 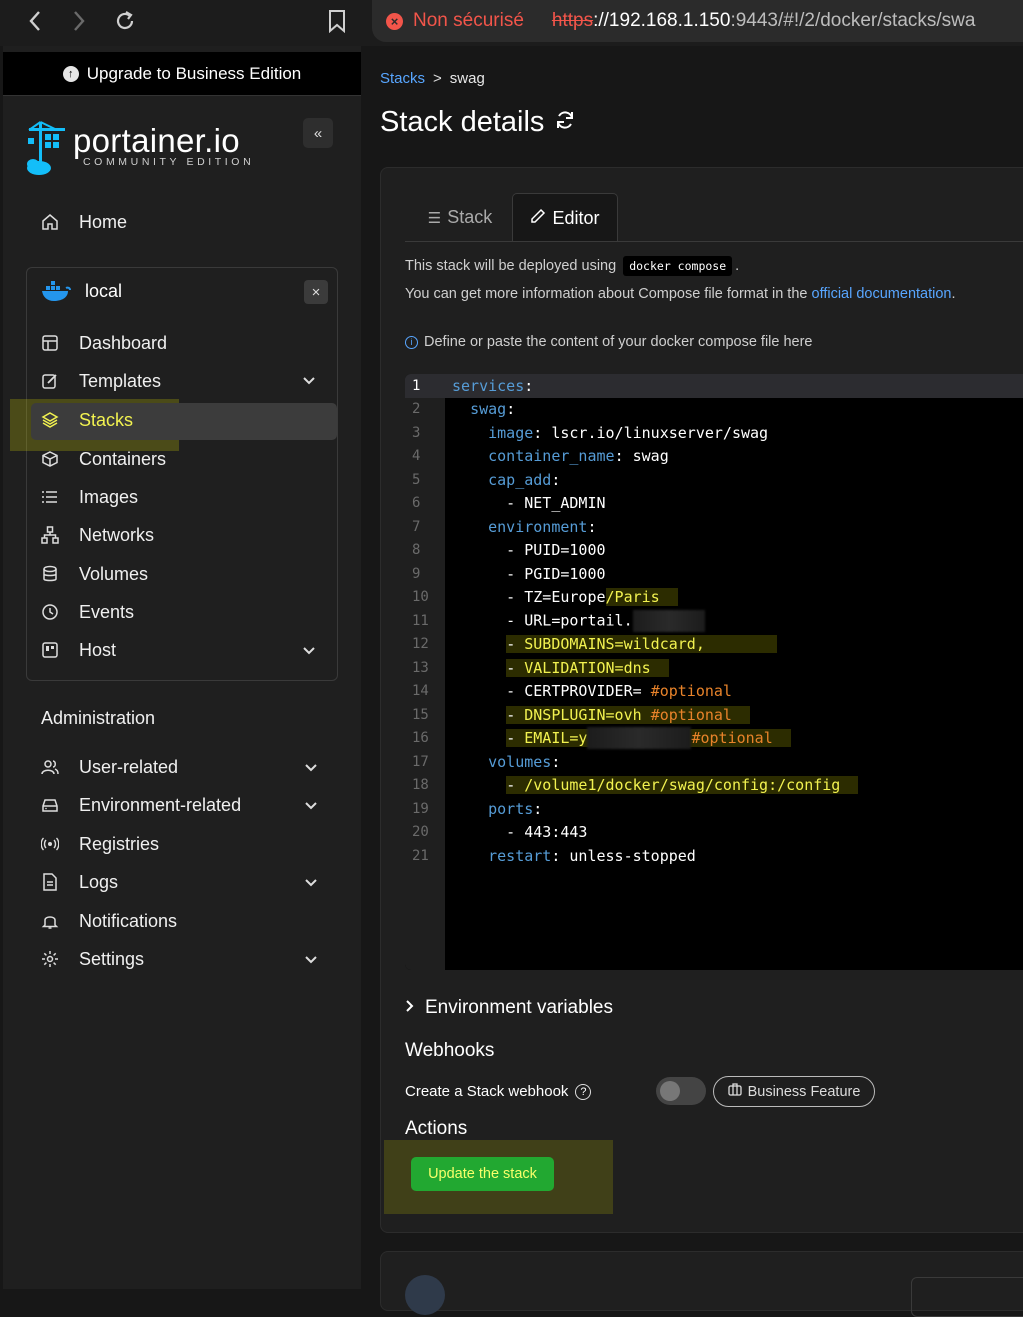 I want to click on code-line: 17 volumes:, so click(x=714, y=762).